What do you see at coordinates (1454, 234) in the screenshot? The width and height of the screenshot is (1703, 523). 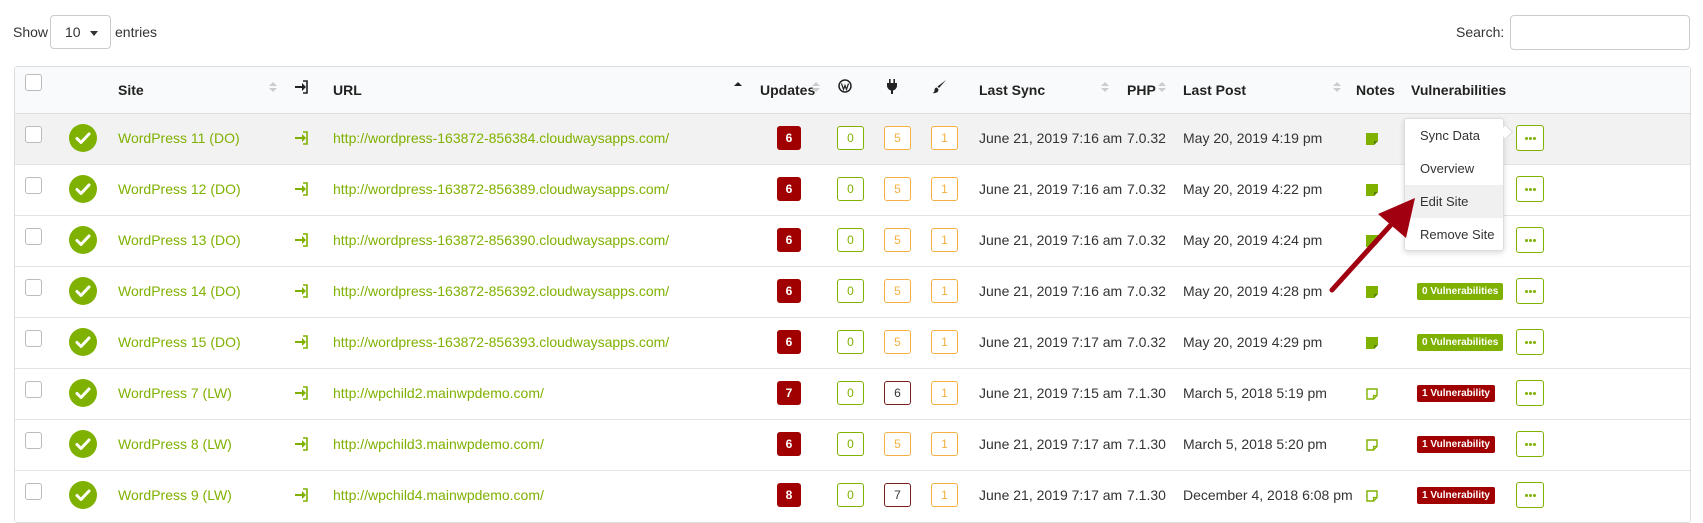 I see `menu-item-remove-site: Remove Site` at bounding box center [1454, 234].